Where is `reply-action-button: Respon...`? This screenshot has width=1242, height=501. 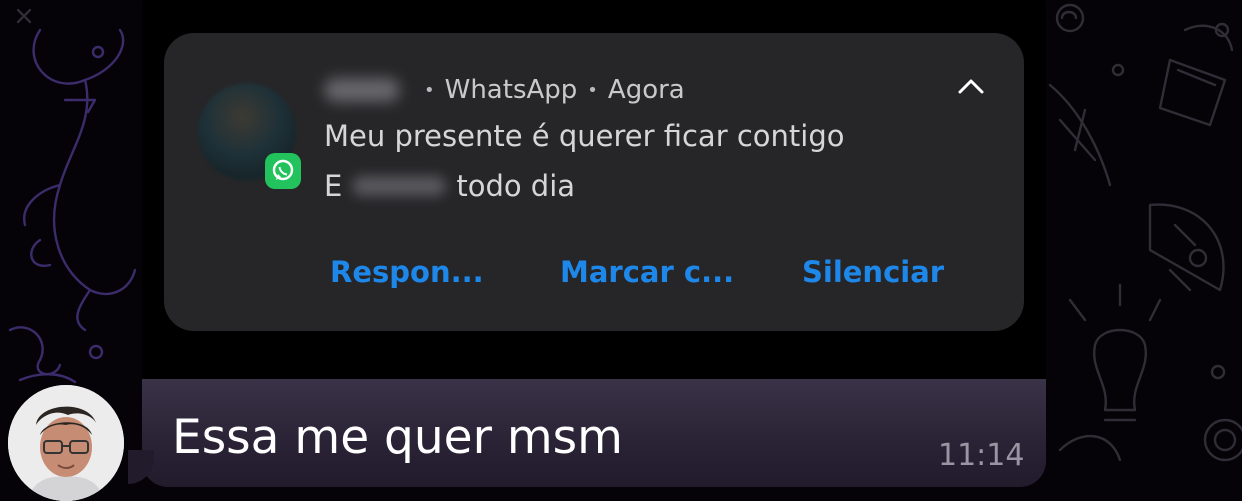
reply-action-button: Respon... is located at coordinates (407, 272).